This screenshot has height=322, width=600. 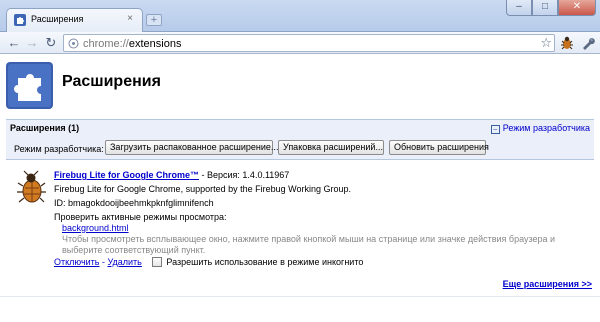 What do you see at coordinates (73, 43) in the screenshot?
I see `page-icon` at bounding box center [73, 43].